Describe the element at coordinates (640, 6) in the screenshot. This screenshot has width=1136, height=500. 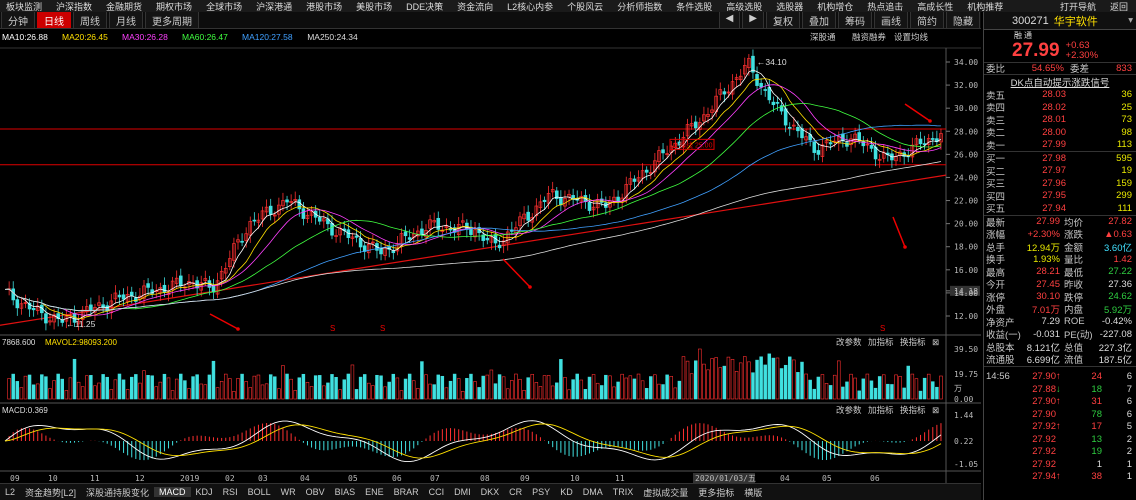
I see `top-menu-item: 分析师指数` at that location.